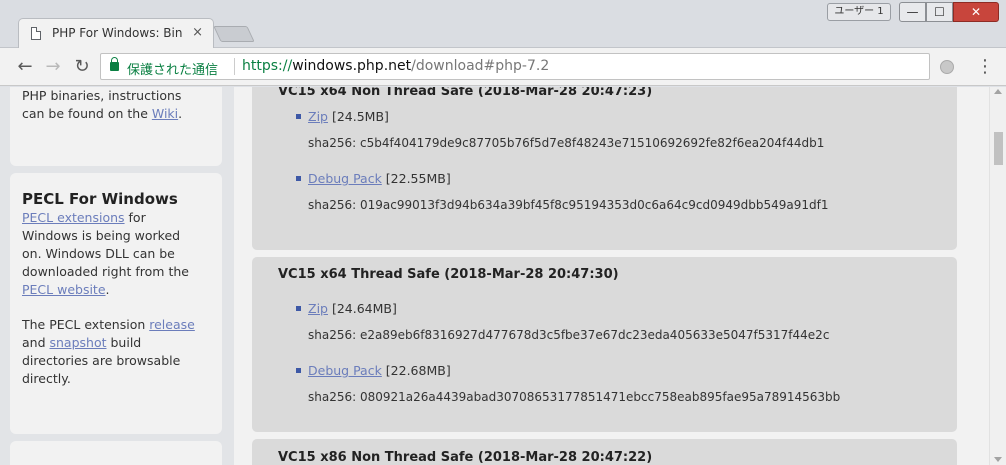  Describe the element at coordinates (985, 67) in the screenshot. I see `browser-menu-icon: ⋮` at that location.